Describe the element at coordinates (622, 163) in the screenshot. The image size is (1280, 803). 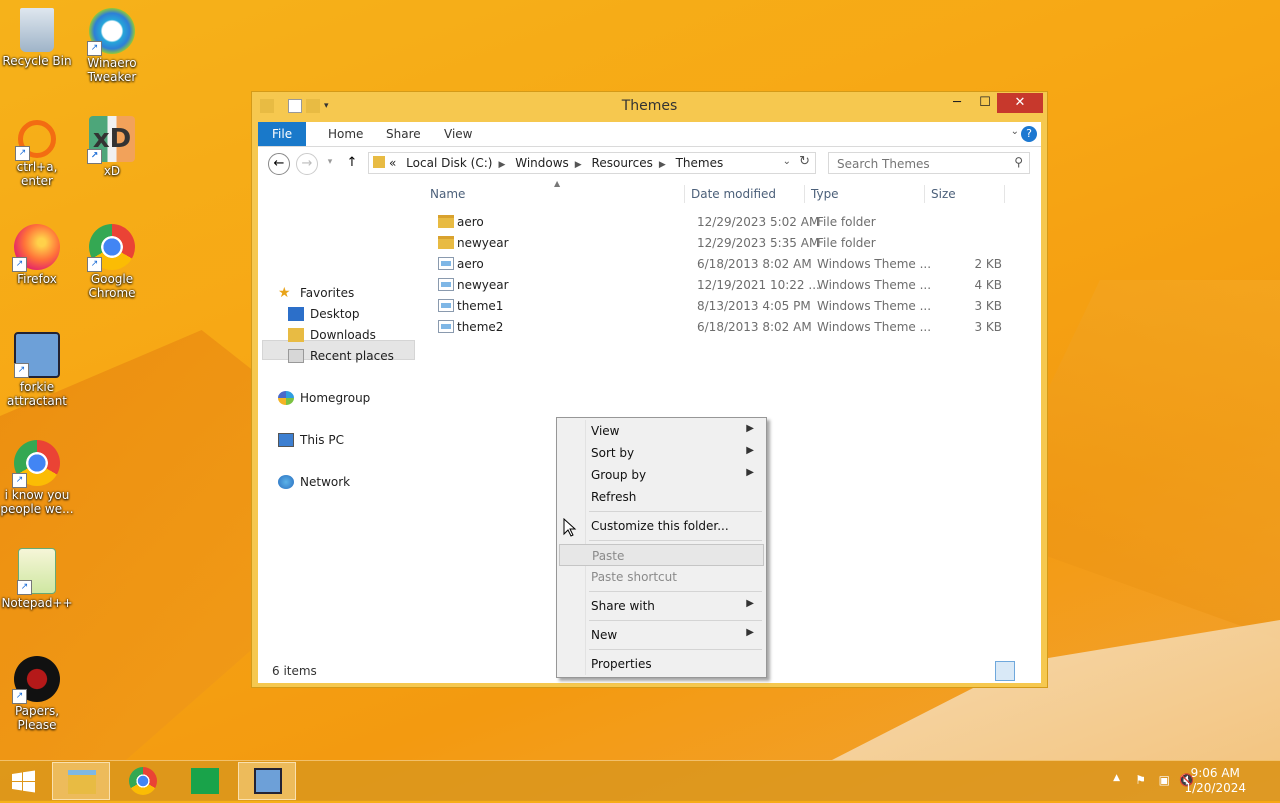
I see `breadcrumb-resources: Resources` at that location.